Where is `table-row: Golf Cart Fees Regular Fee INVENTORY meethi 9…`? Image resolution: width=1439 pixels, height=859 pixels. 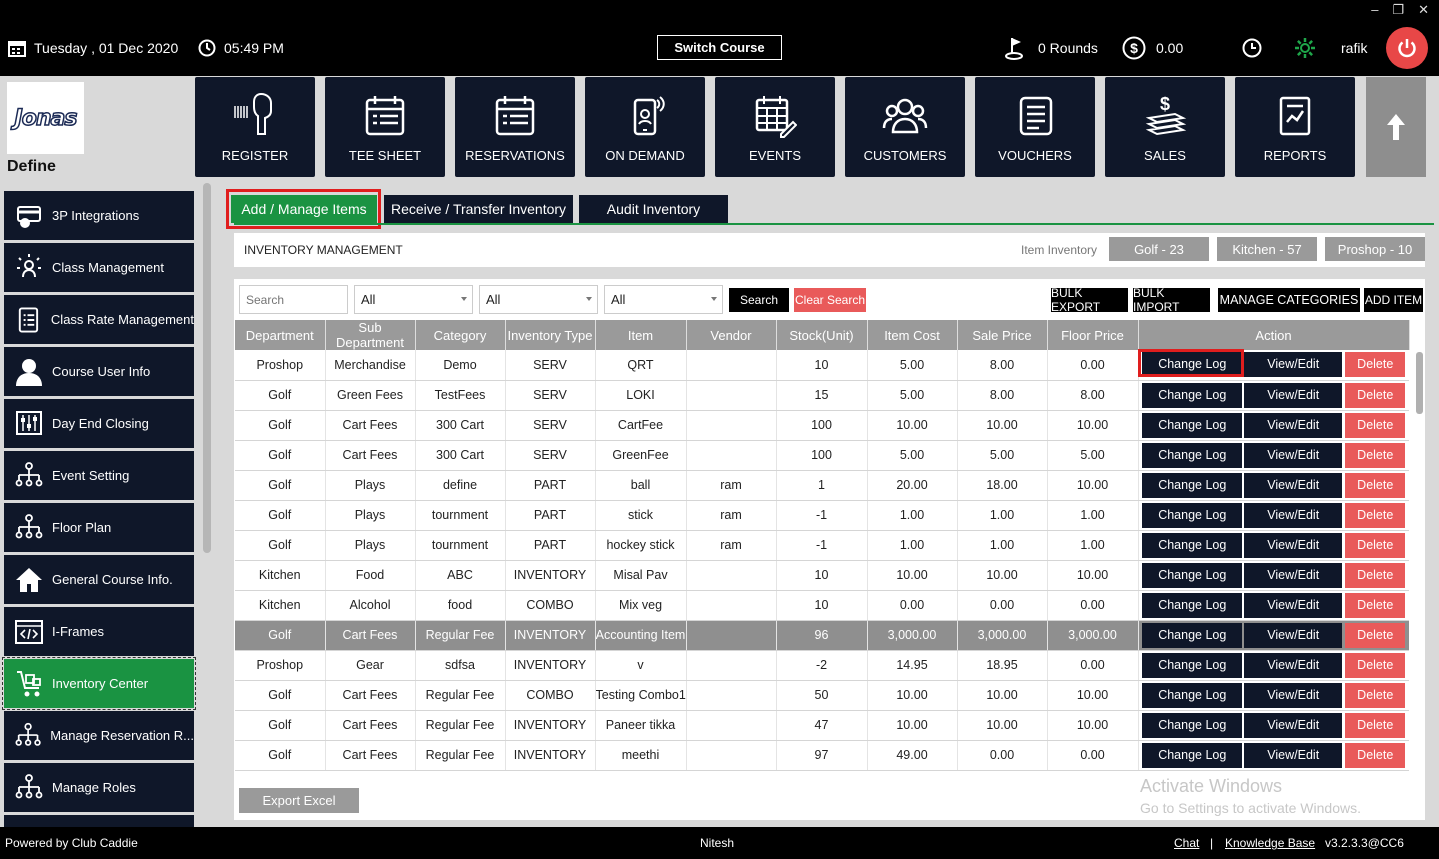 table-row: Golf Cart Fees Regular Fee INVENTORY meethi 9… is located at coordinates (822, 755).